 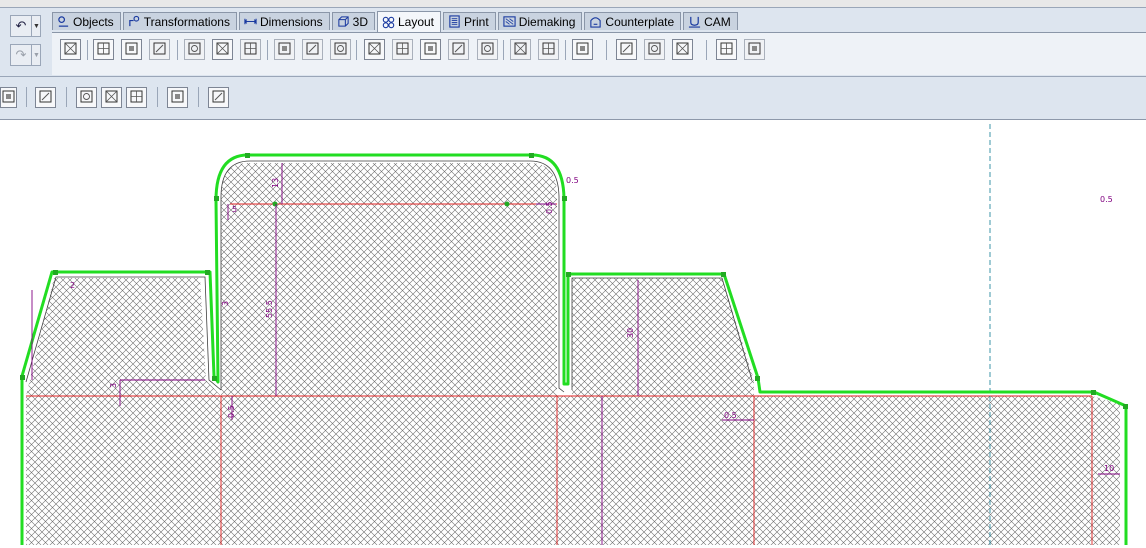 I want to click on grid-array-icon, so click(x=103, y=50).